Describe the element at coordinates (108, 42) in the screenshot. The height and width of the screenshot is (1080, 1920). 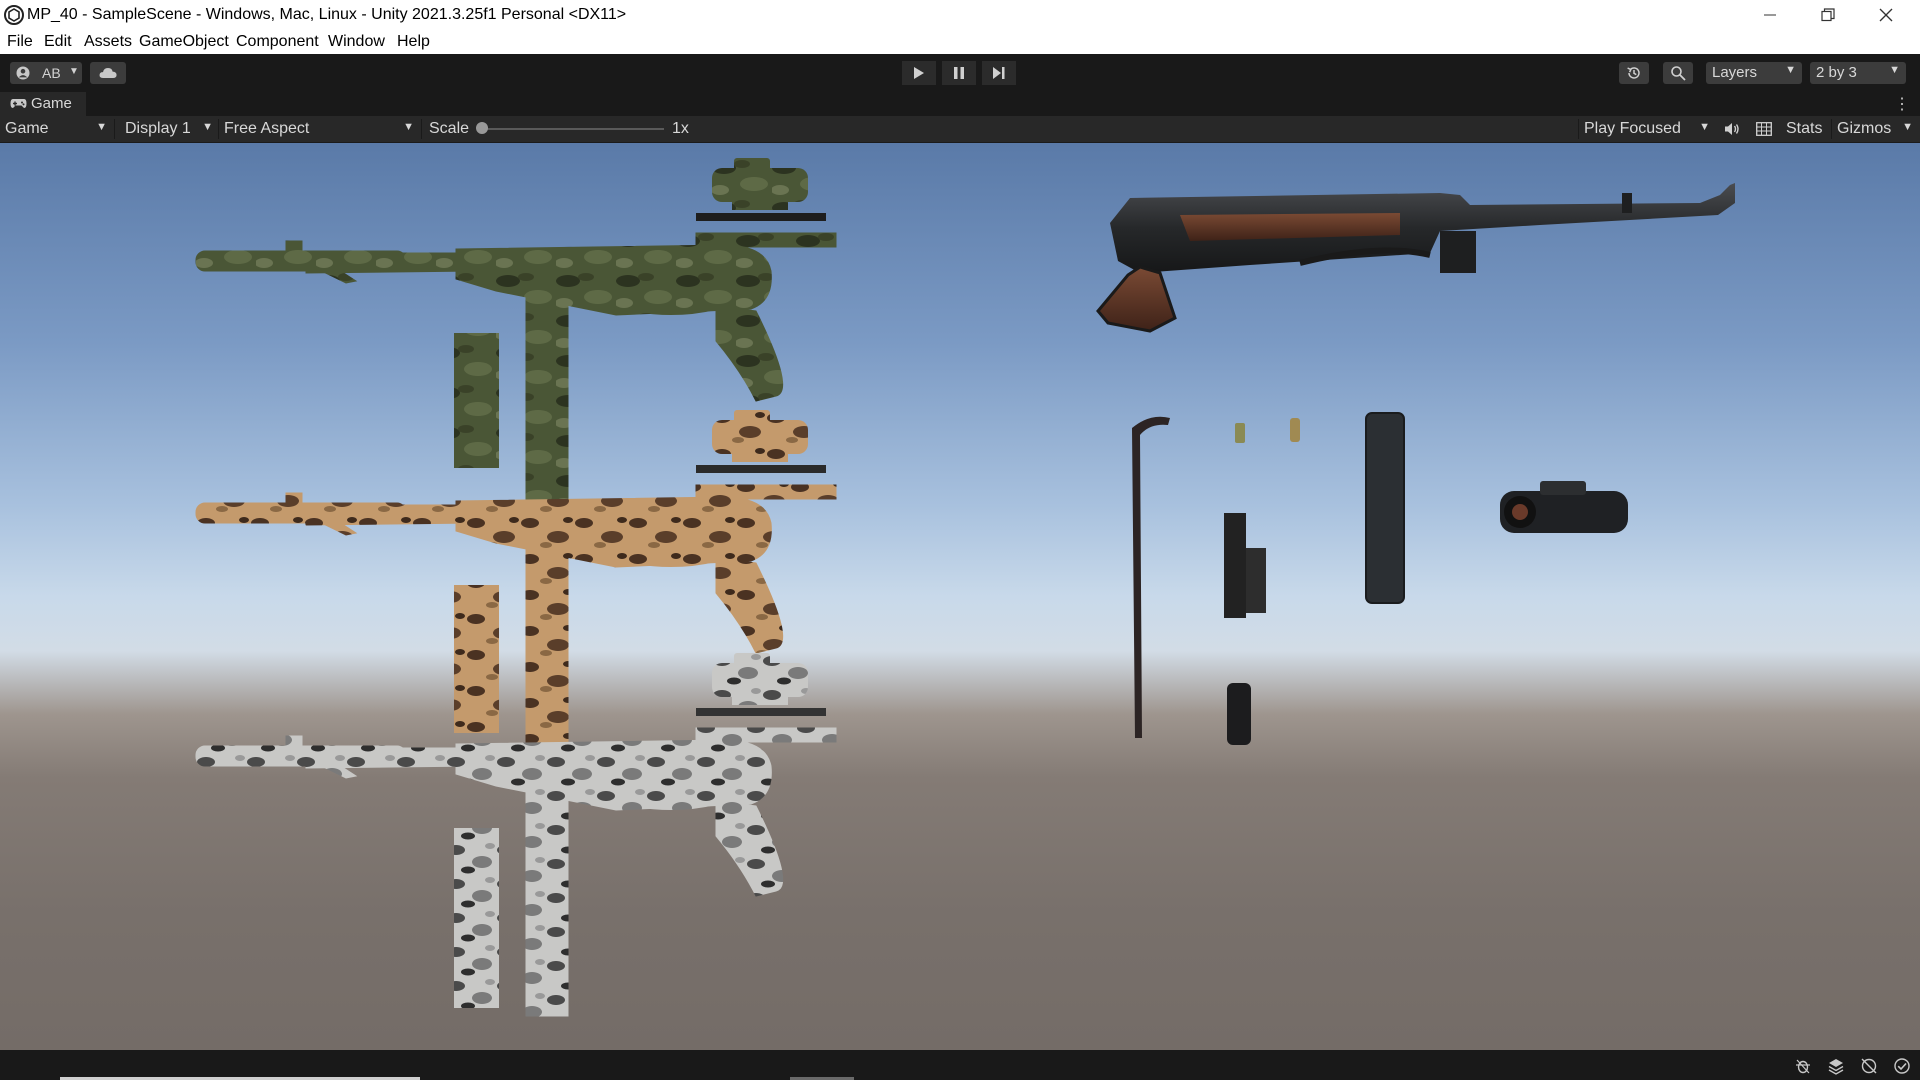
I see `menu-assets: Assets` at that location.